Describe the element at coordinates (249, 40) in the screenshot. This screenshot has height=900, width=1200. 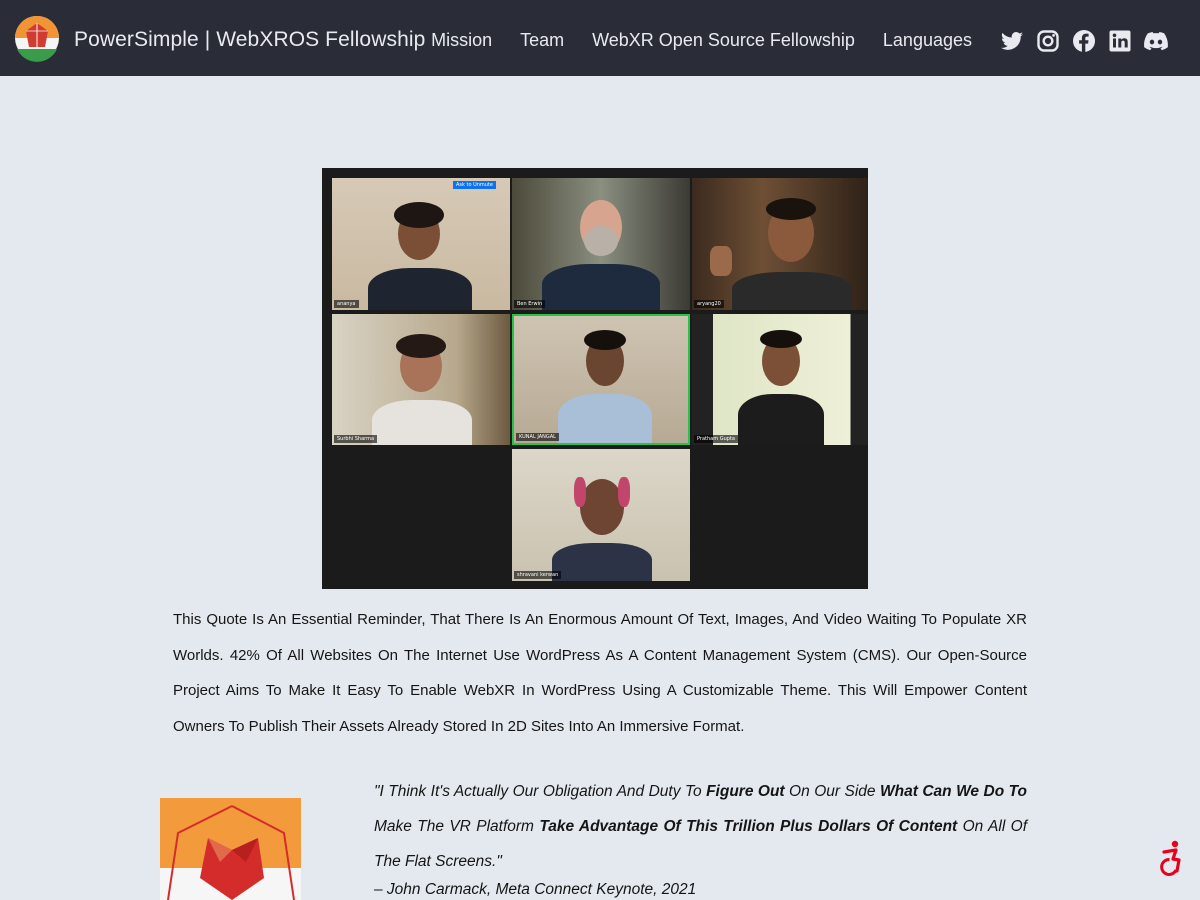
I see `brand-title: PowerSimple | WebXROS Fellowship` at that location.